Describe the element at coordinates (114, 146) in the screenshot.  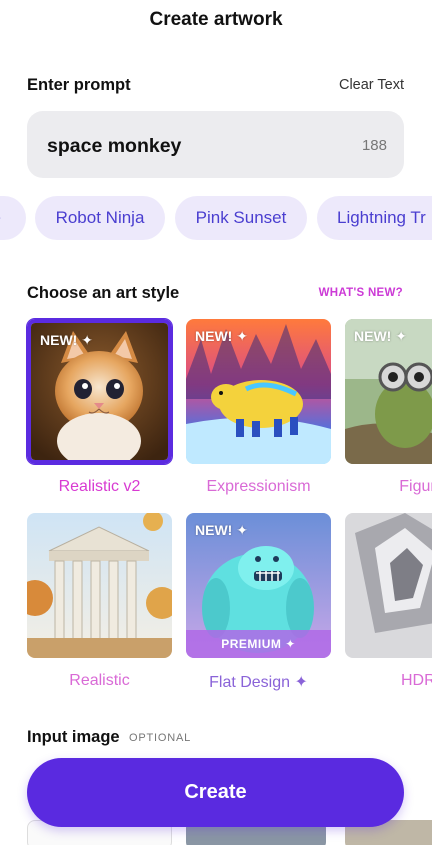
I see `prompt-value: space monkey` at that location.